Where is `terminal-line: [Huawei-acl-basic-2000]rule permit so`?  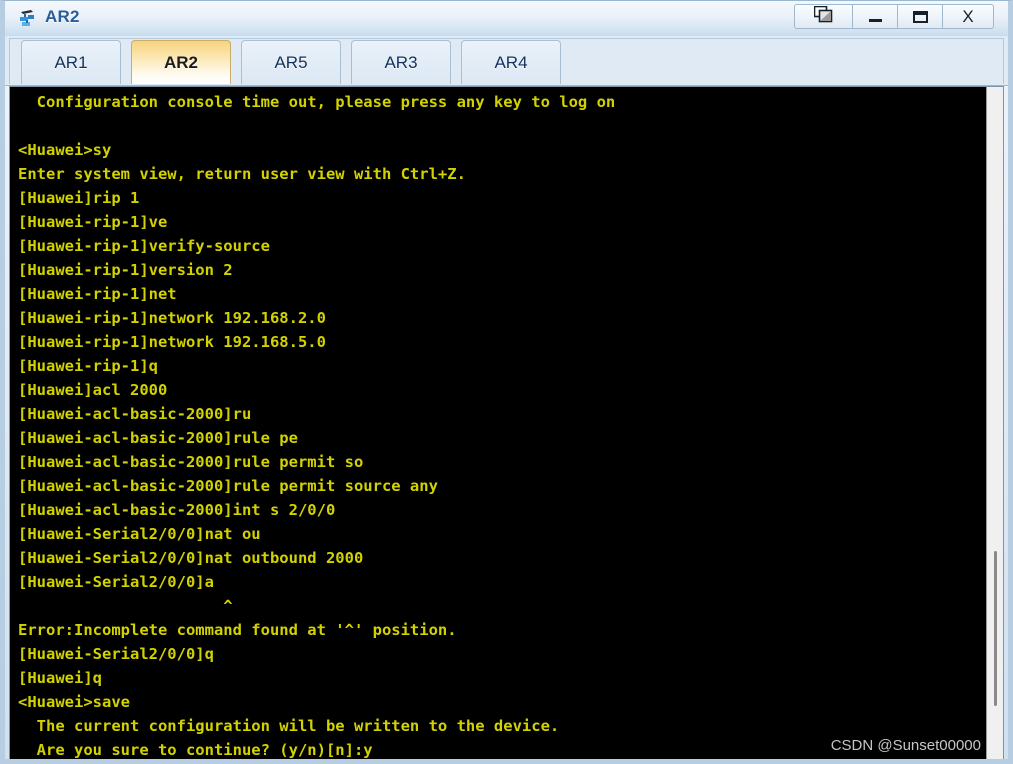
terminal-line: [Huawei-acl-basic-2000]rule permit so is located at coordinates (191, 462).